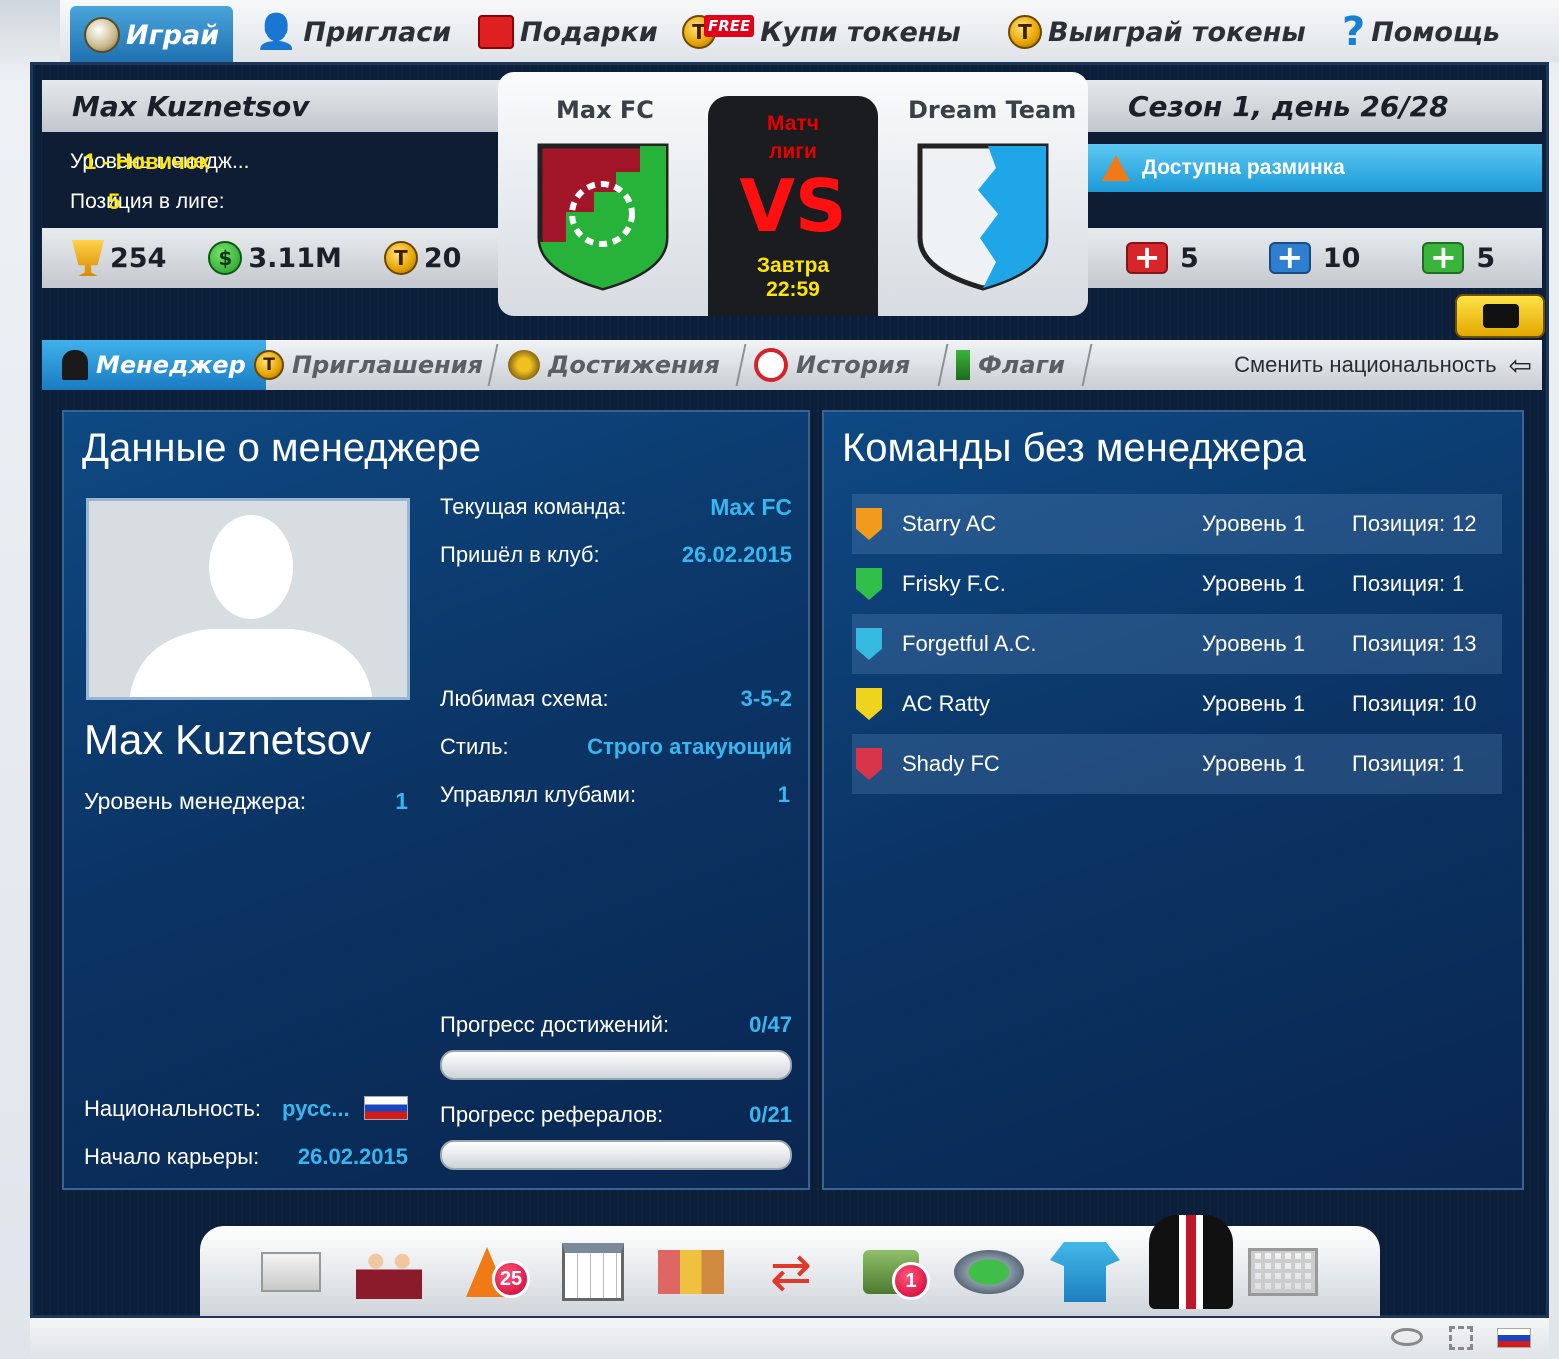 Image resolution: width=1559 pixels, height=1359 pixels. I want to click on money-stat: $ 3.11M, so click(275, 258).